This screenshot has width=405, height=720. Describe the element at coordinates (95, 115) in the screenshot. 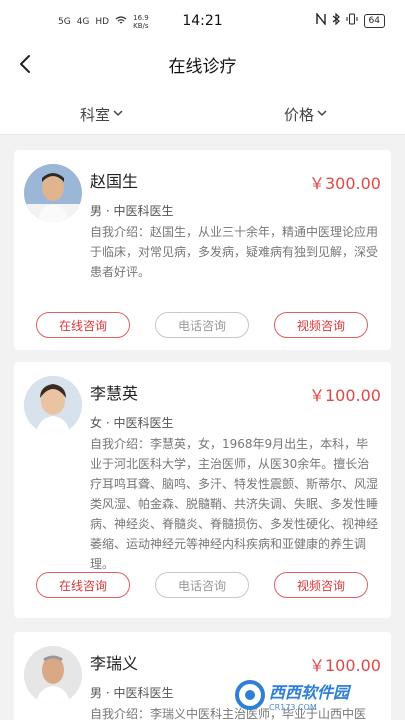

I see `department-filter-label: 科室` at that location.